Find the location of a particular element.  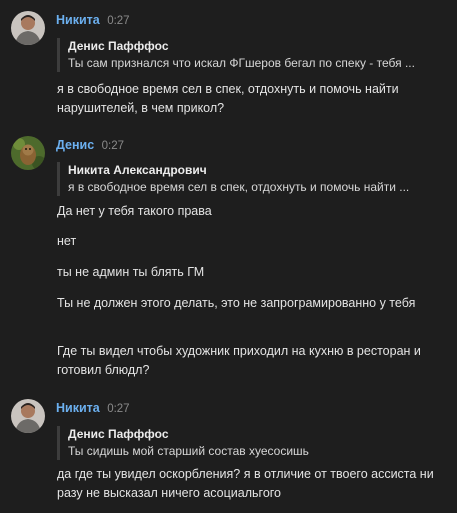

message-text: нет is located at coordinates (67, 241).